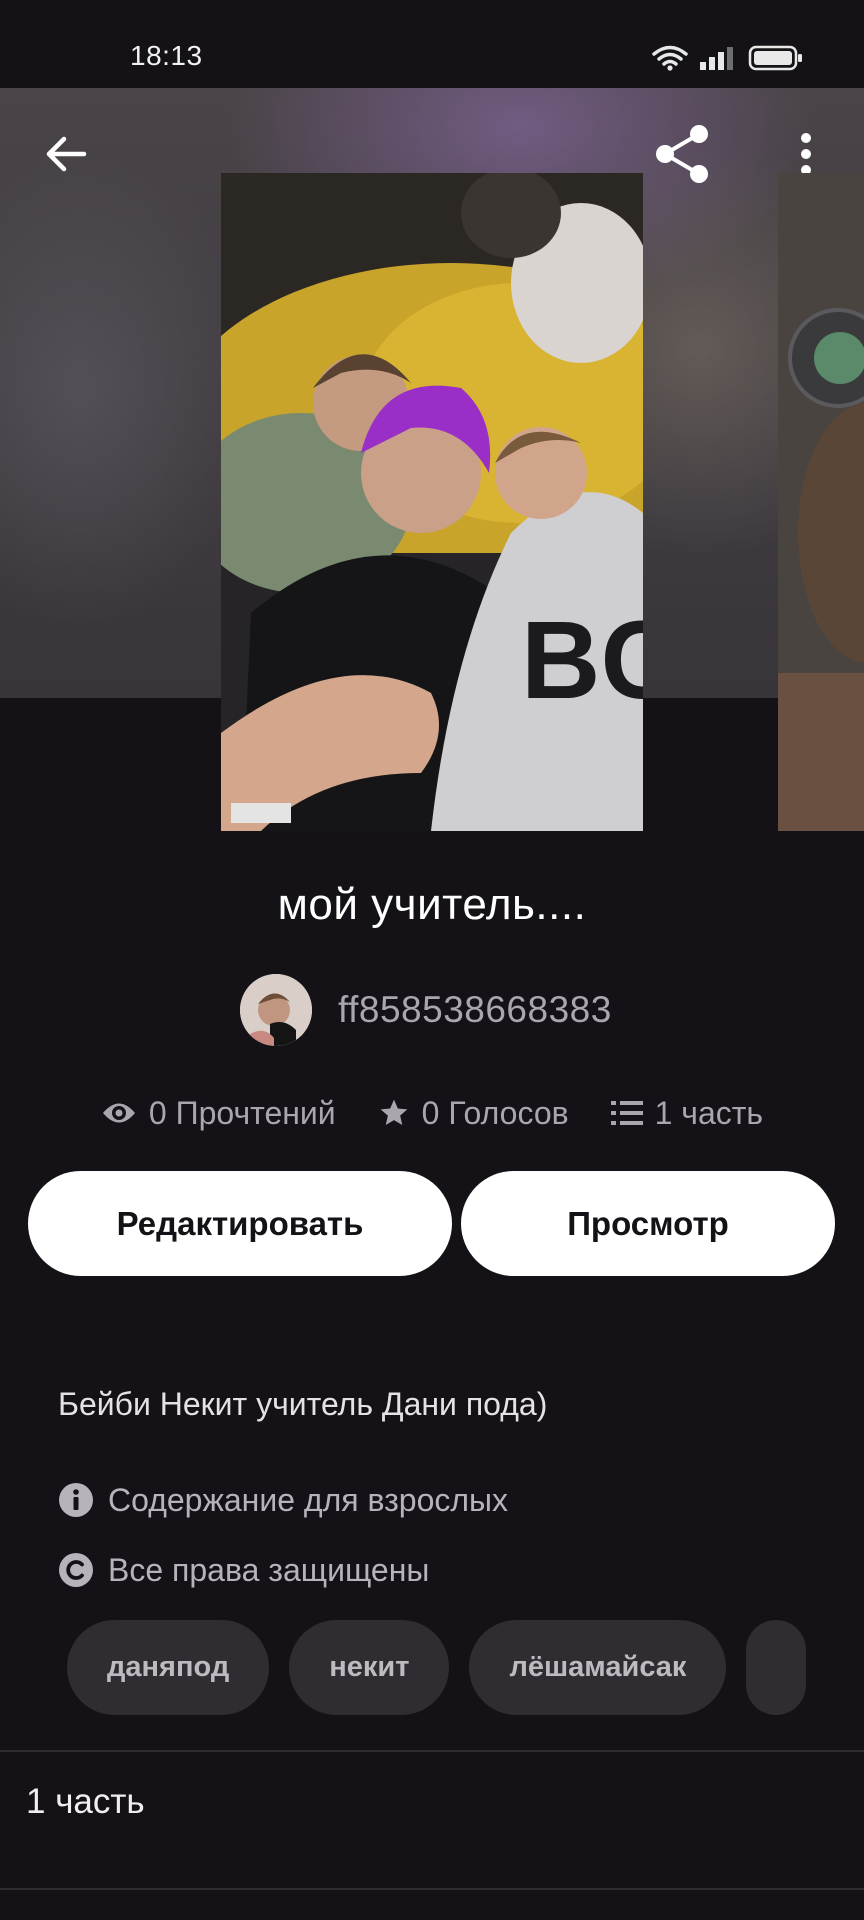  I want to click on mature-content-row: Содержание для взрослых, so click(283, 1500).